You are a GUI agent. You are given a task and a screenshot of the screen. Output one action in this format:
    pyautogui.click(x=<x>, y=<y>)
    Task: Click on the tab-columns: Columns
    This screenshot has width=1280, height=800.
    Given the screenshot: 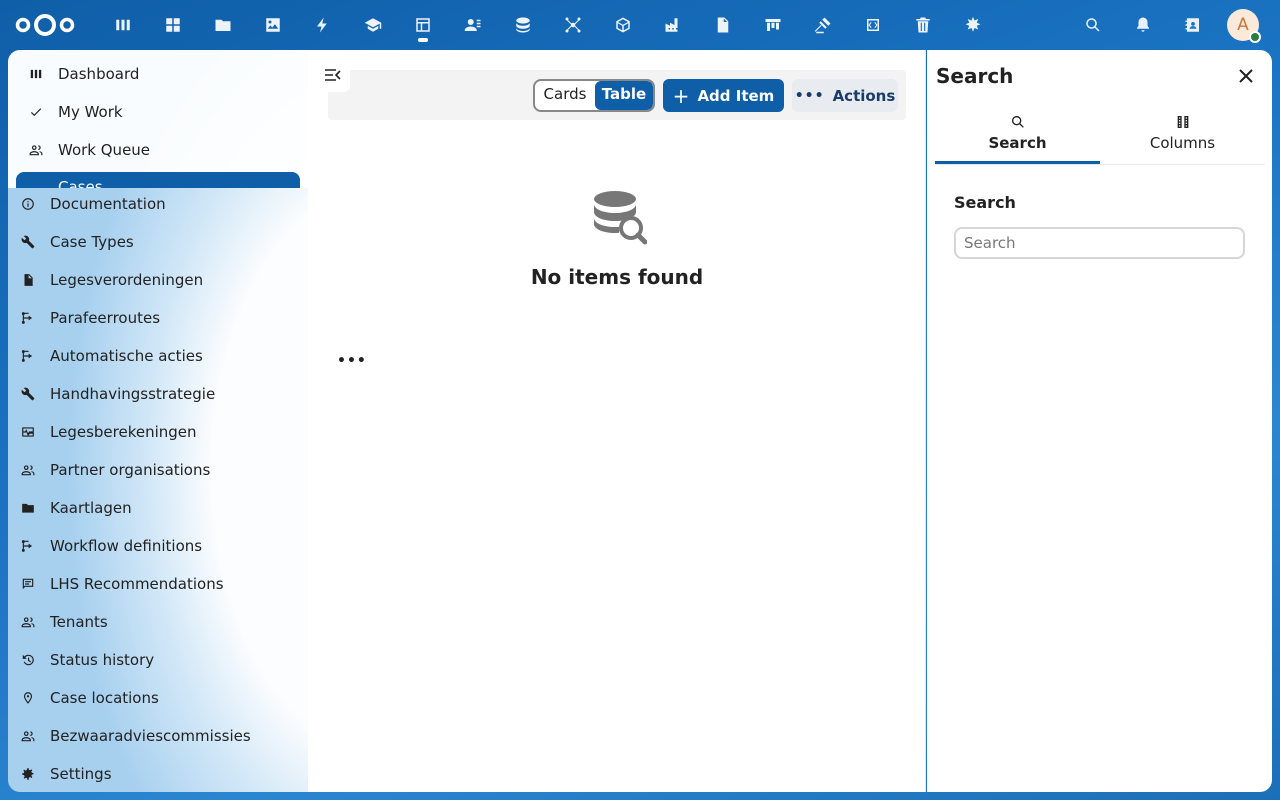 What is the action you would take?
    pyautogui.click(x=1182, y=137)
    